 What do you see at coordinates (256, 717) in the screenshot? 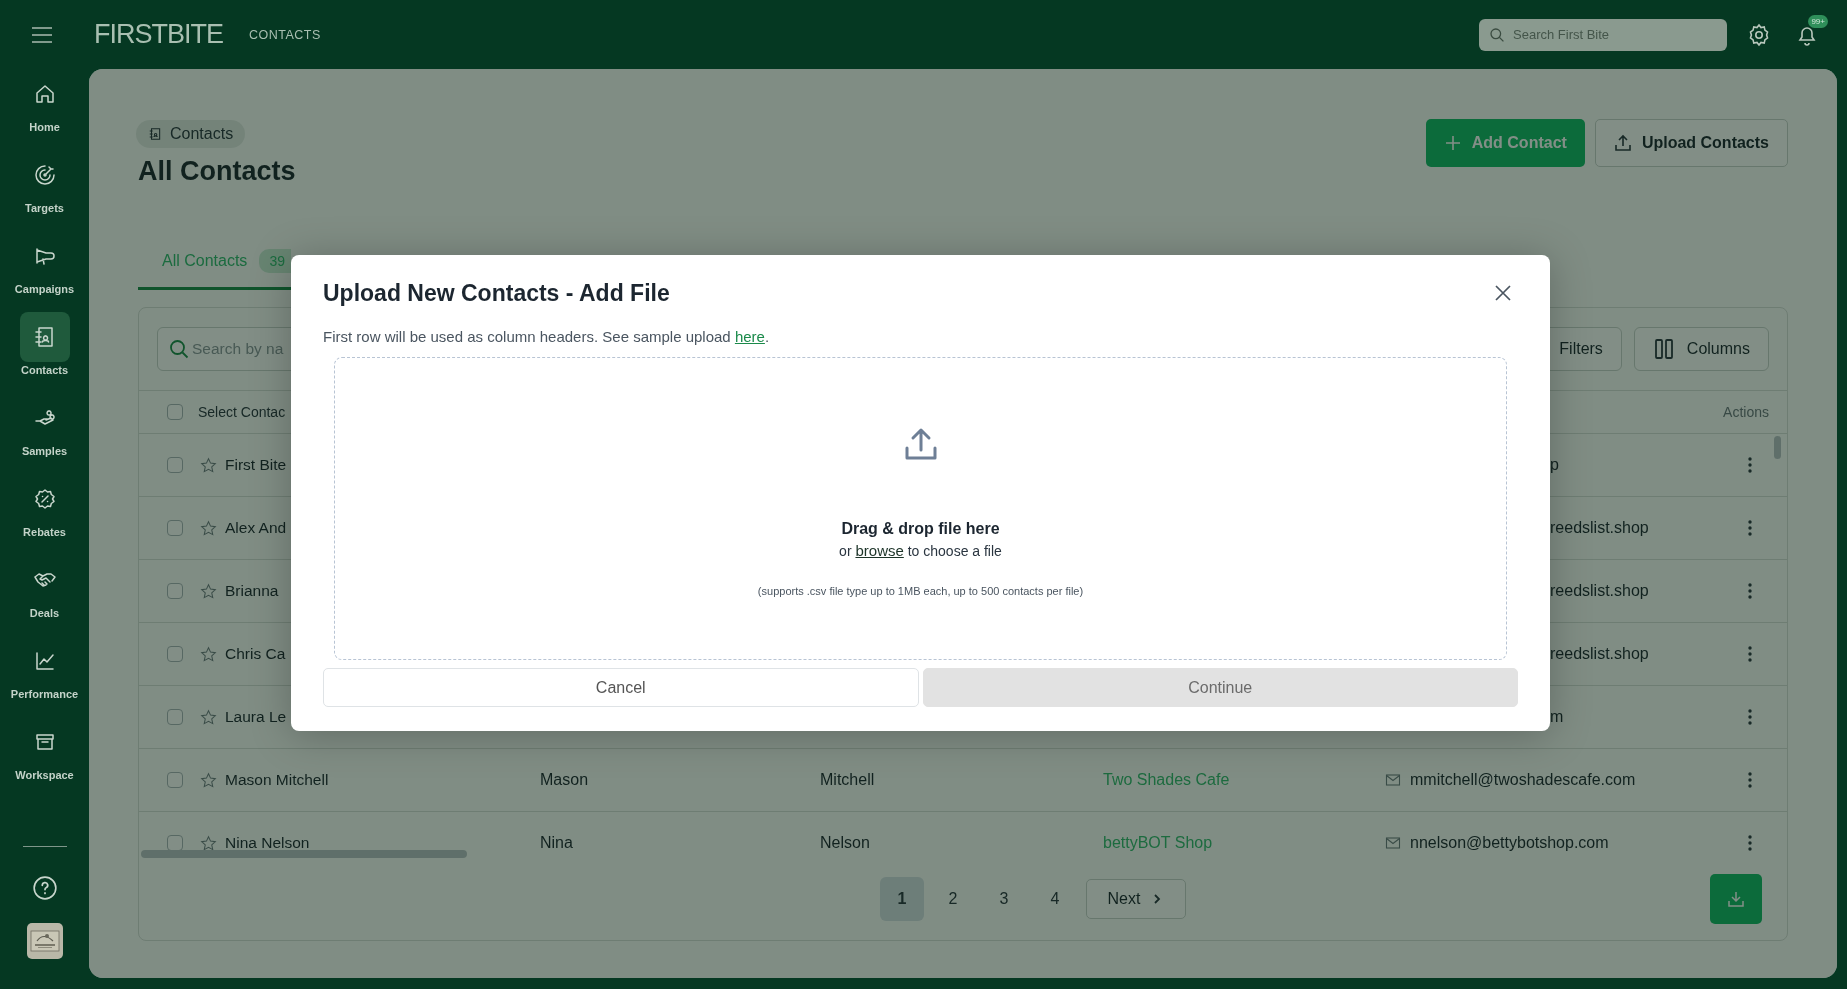
I see `table-cell-text: Laura Le` at bounding box center [256, 717].